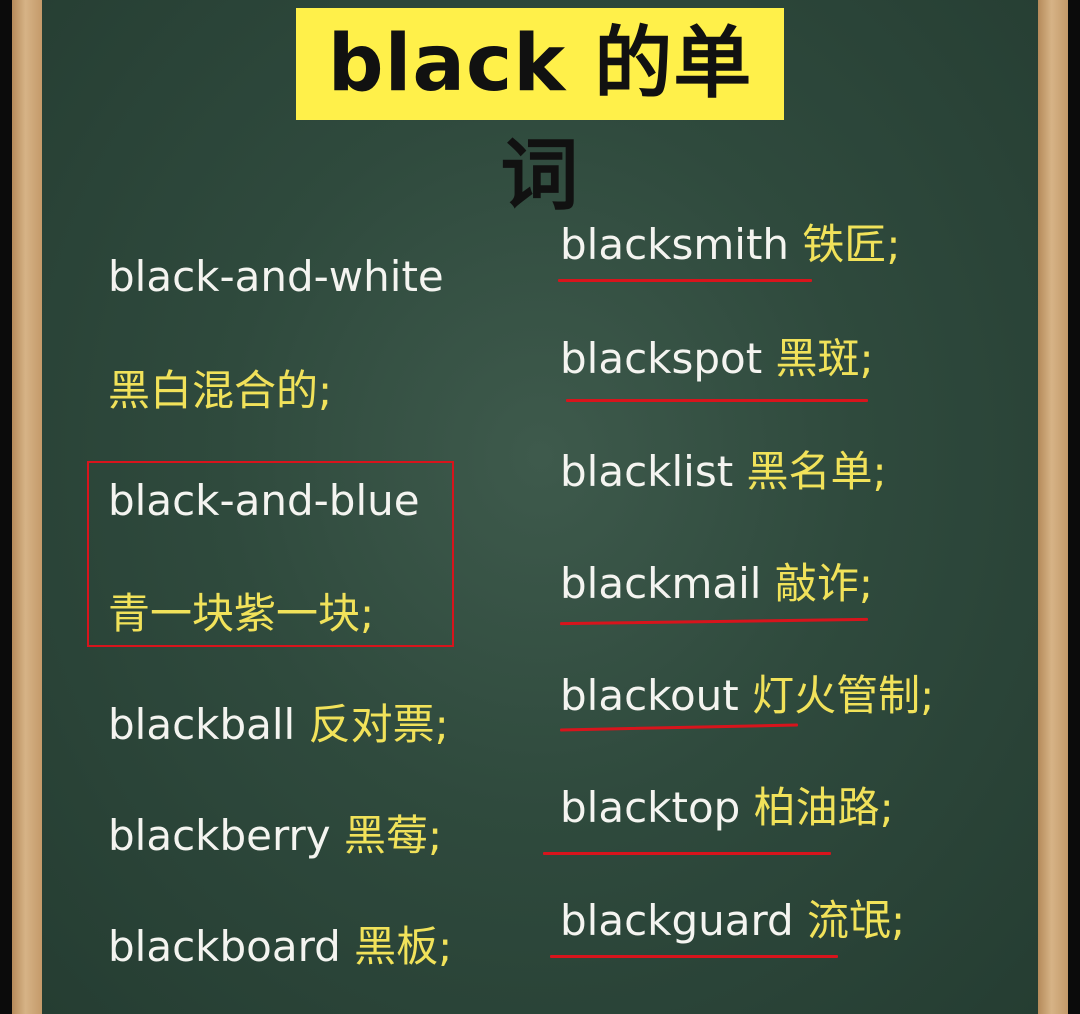 The image size is (1080, 1014). I want to click on right-meaning-7: 流氓;, so click(856, 920).